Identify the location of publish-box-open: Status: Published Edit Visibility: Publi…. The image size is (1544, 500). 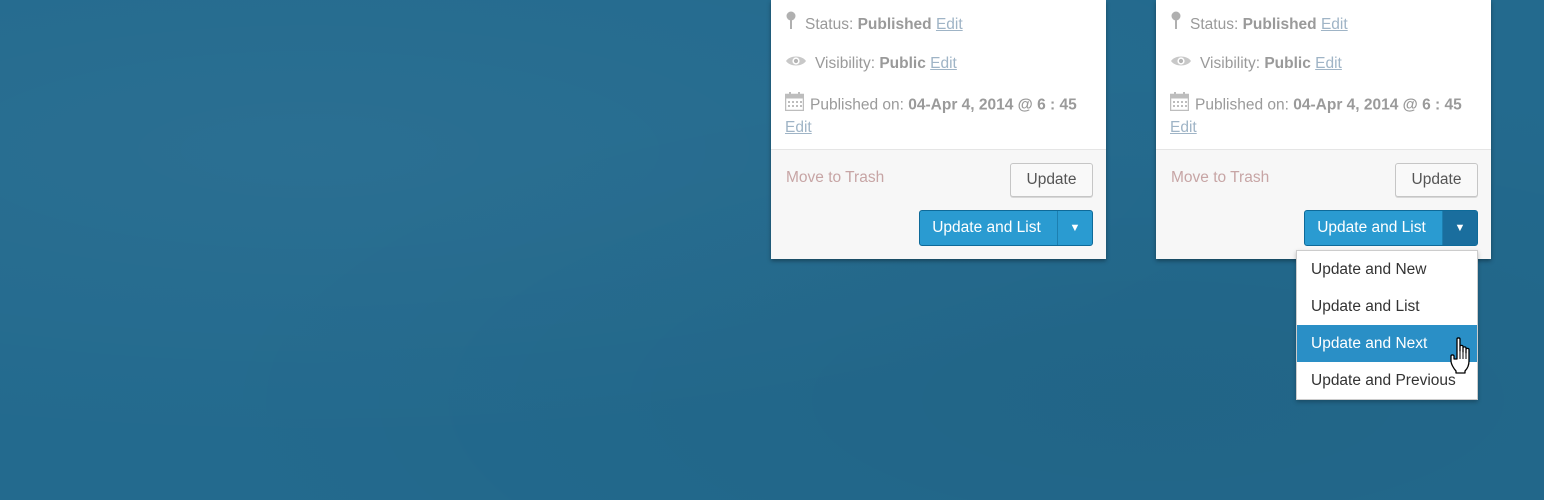
(1323, 129).